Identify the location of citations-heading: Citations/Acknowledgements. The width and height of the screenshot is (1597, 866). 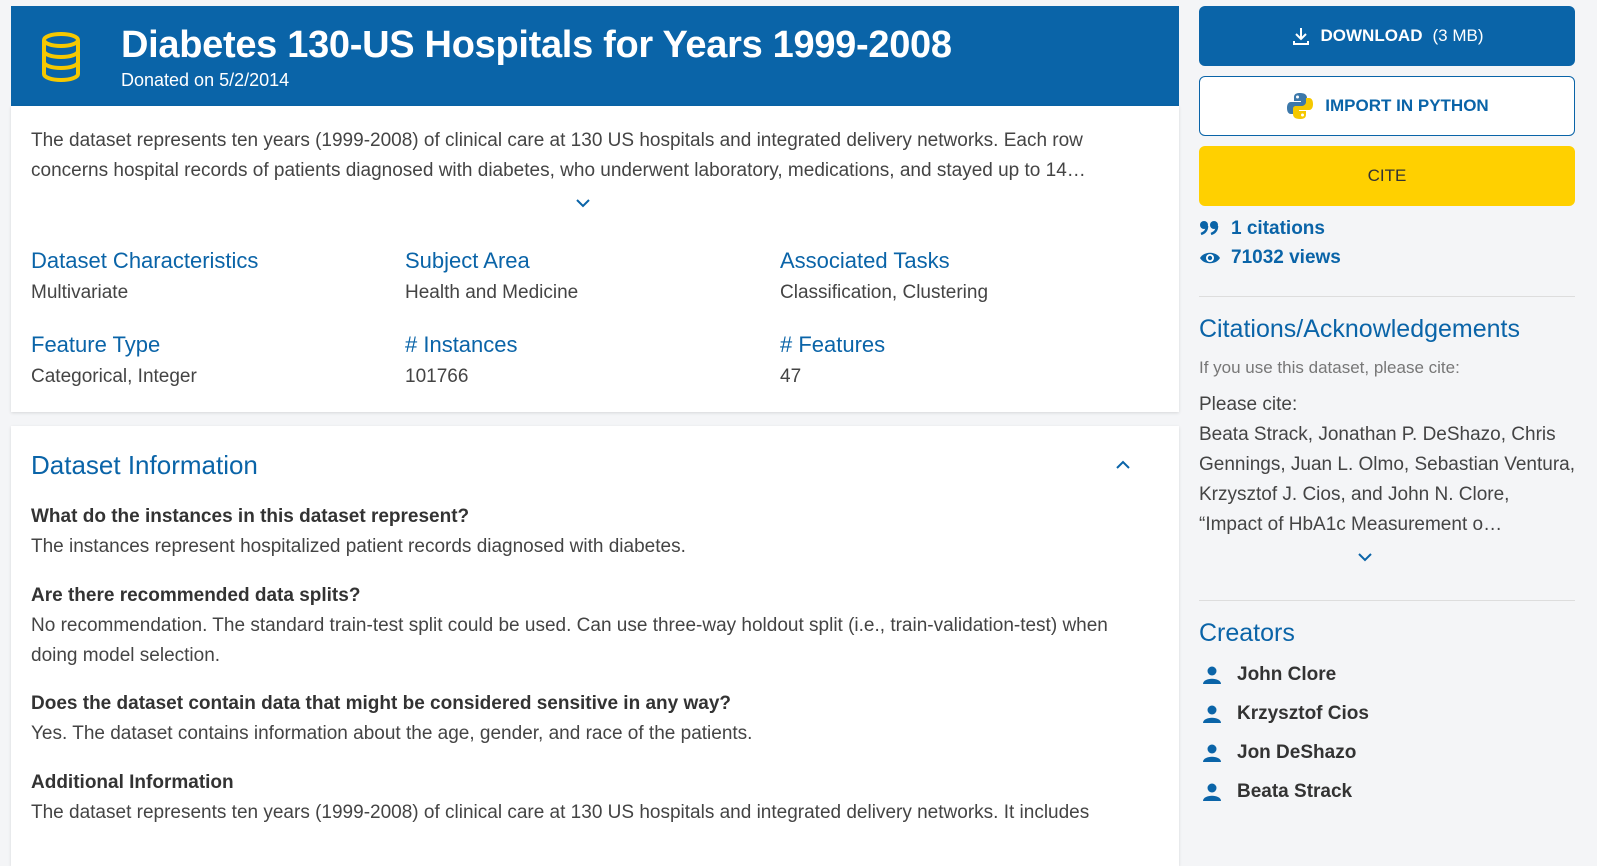
(1359, 329).